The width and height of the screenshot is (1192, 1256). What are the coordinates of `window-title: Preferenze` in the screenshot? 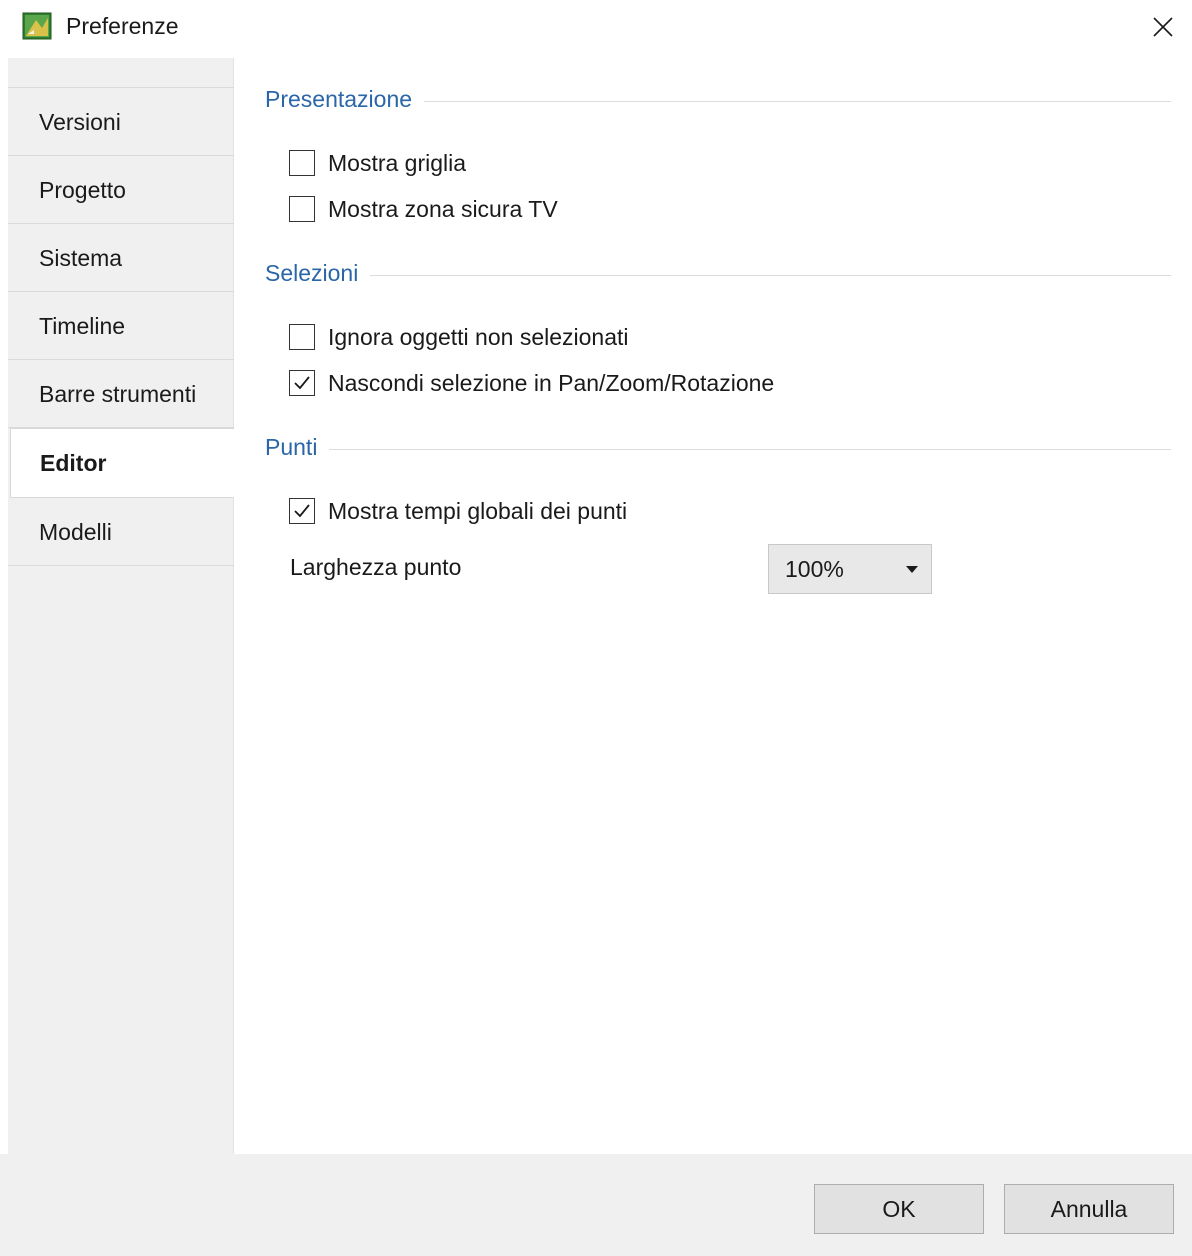 It's located at (122, 26).